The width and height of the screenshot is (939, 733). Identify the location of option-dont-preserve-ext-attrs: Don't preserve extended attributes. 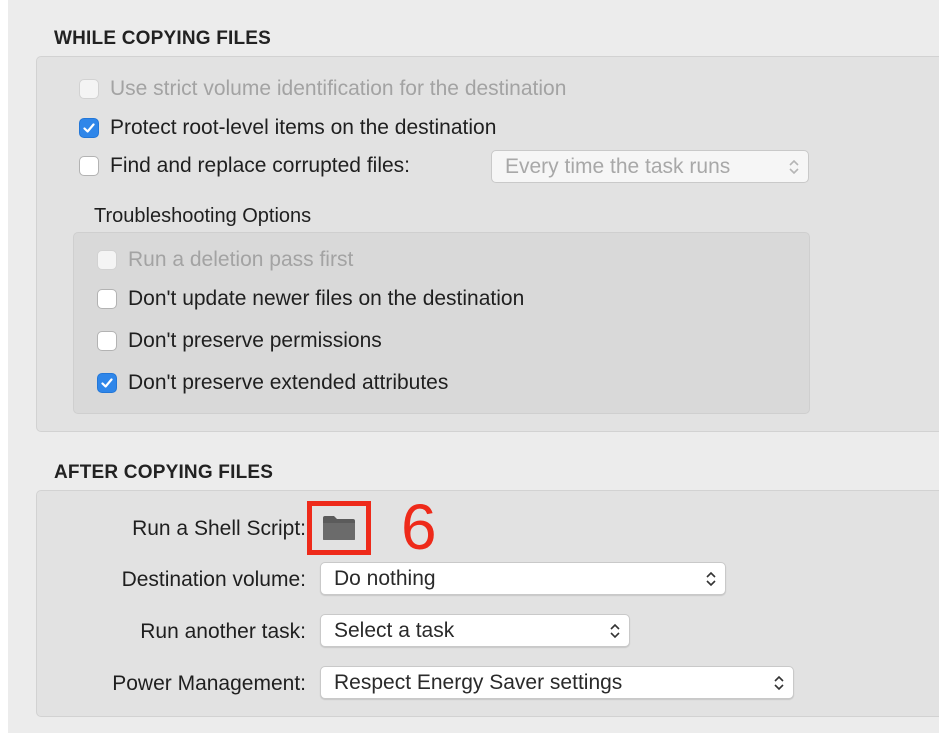
(272, 383).